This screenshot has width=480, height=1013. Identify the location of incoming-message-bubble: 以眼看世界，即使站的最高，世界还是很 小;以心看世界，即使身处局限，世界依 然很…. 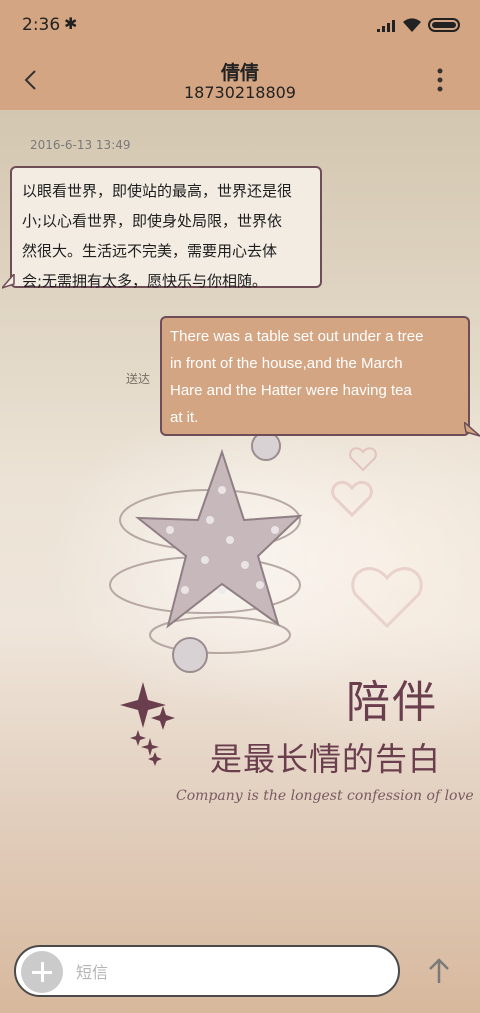
(166, 228).